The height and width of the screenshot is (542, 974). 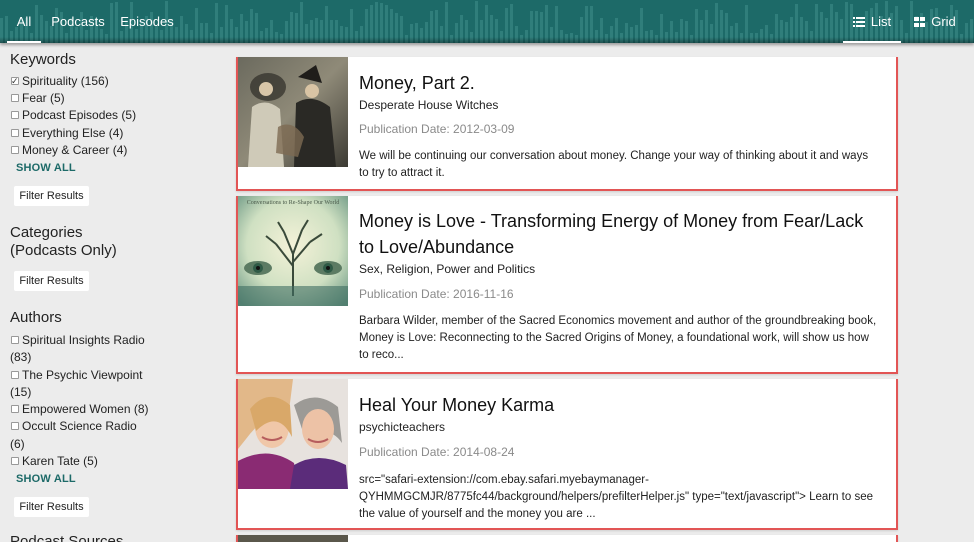 I want to click on view-grid-label: Grid, so click(x=943, y=21).